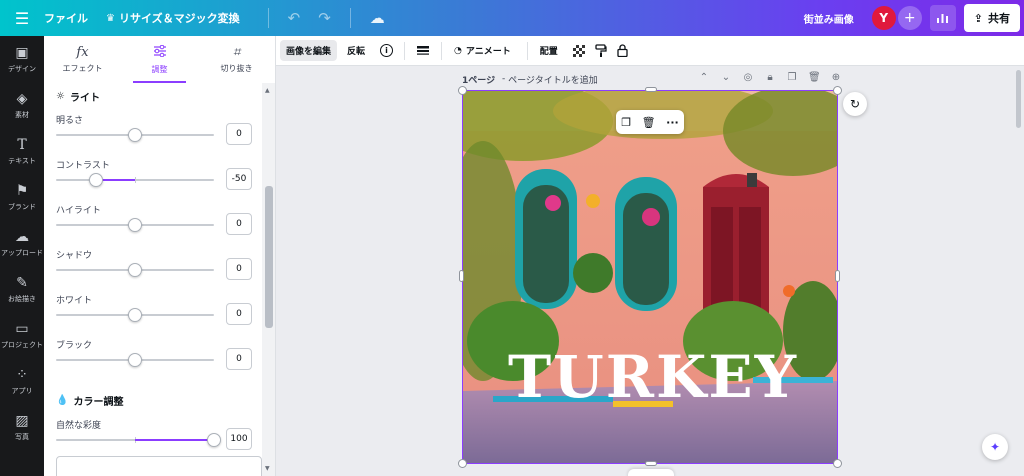 The width and height of the screenshot is (1024, 476). What do you see at coordinates (309, 50) in the screenshot?
I see `edit-image-button: 画像を編集` at bounding box center [309, 50].